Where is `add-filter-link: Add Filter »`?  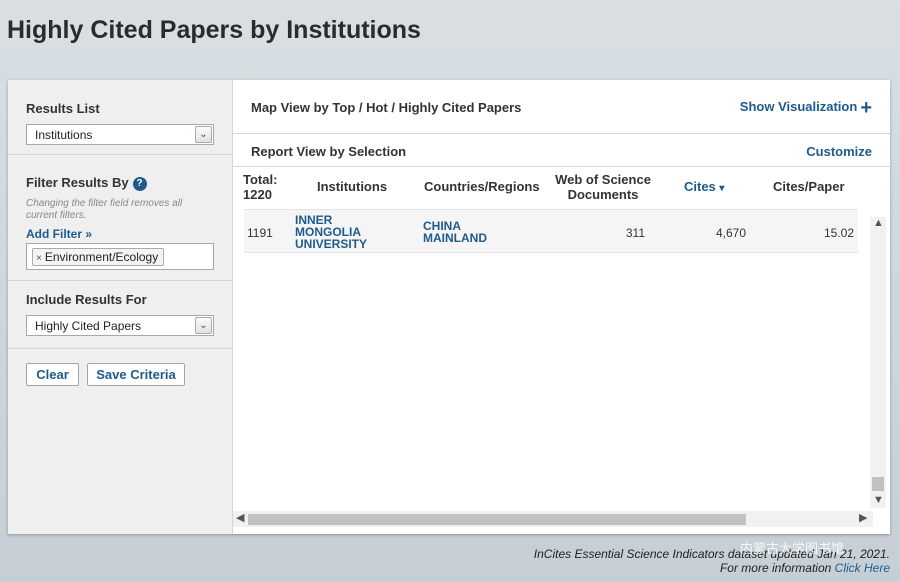
add-filter-link: Add Filter » is located at coordinates (59, 234).